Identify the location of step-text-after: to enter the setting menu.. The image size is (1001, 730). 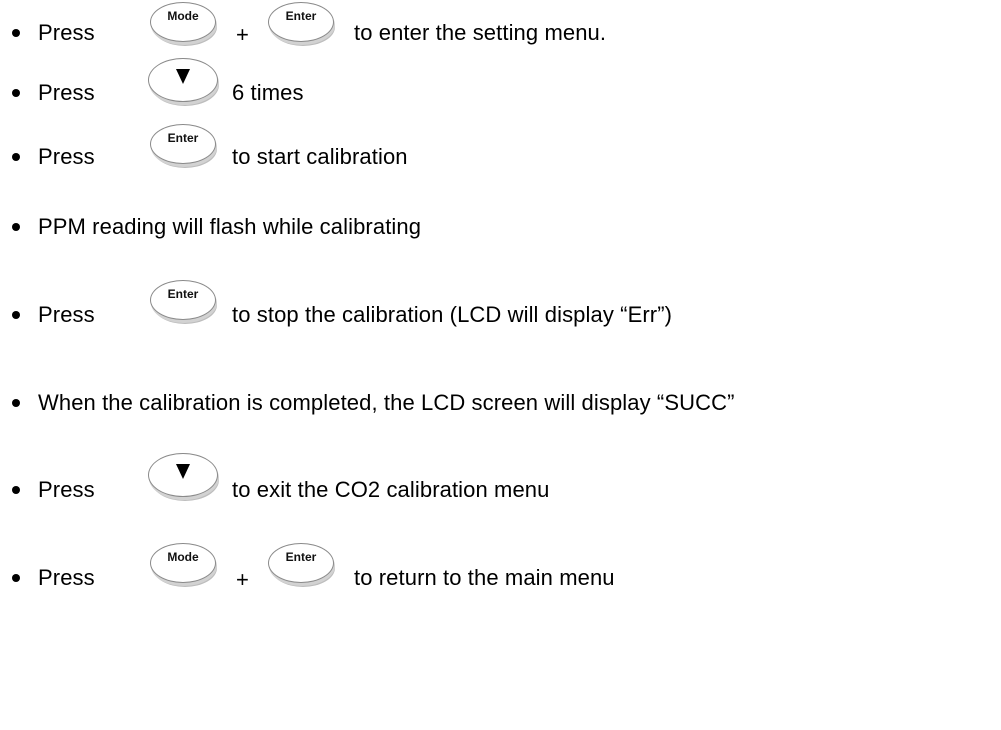
(480, 32).